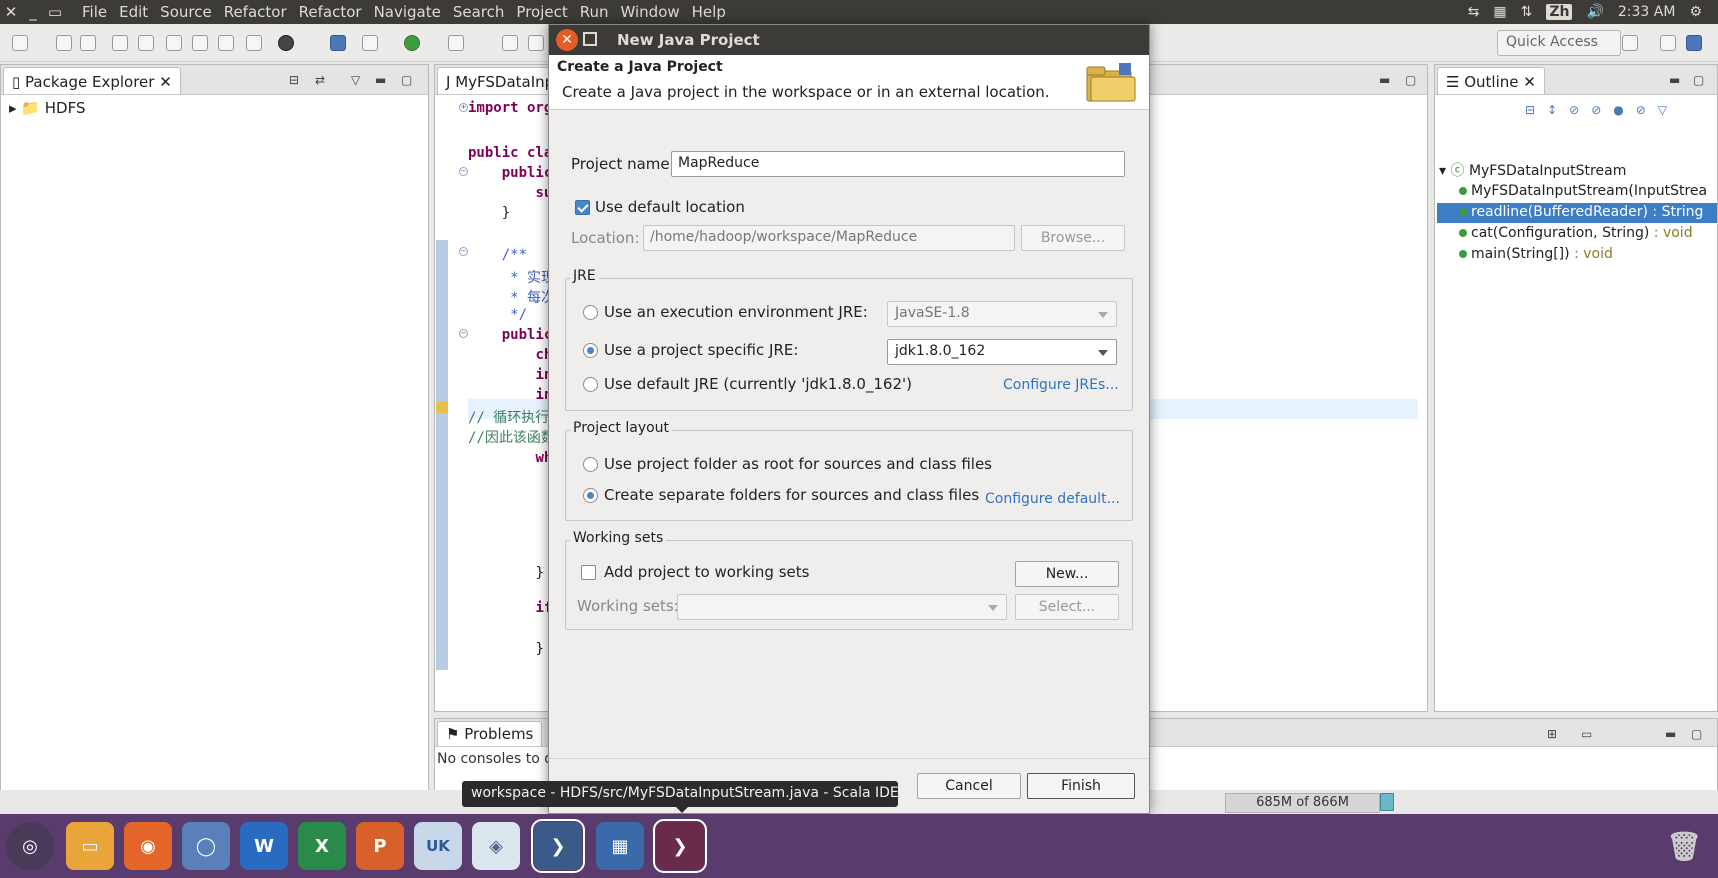 This screenshot has height=878, width=1718. Describe the element at coordinates (541, 12) in the screenshot. I see `menu-project: Project` at that location.